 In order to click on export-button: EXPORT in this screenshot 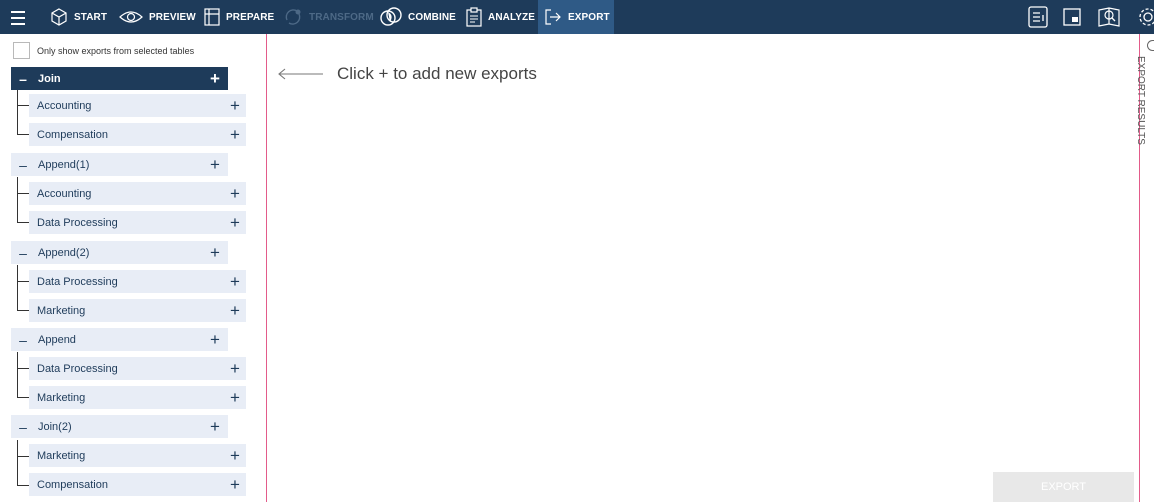, I will do `click(1063, 487)`.